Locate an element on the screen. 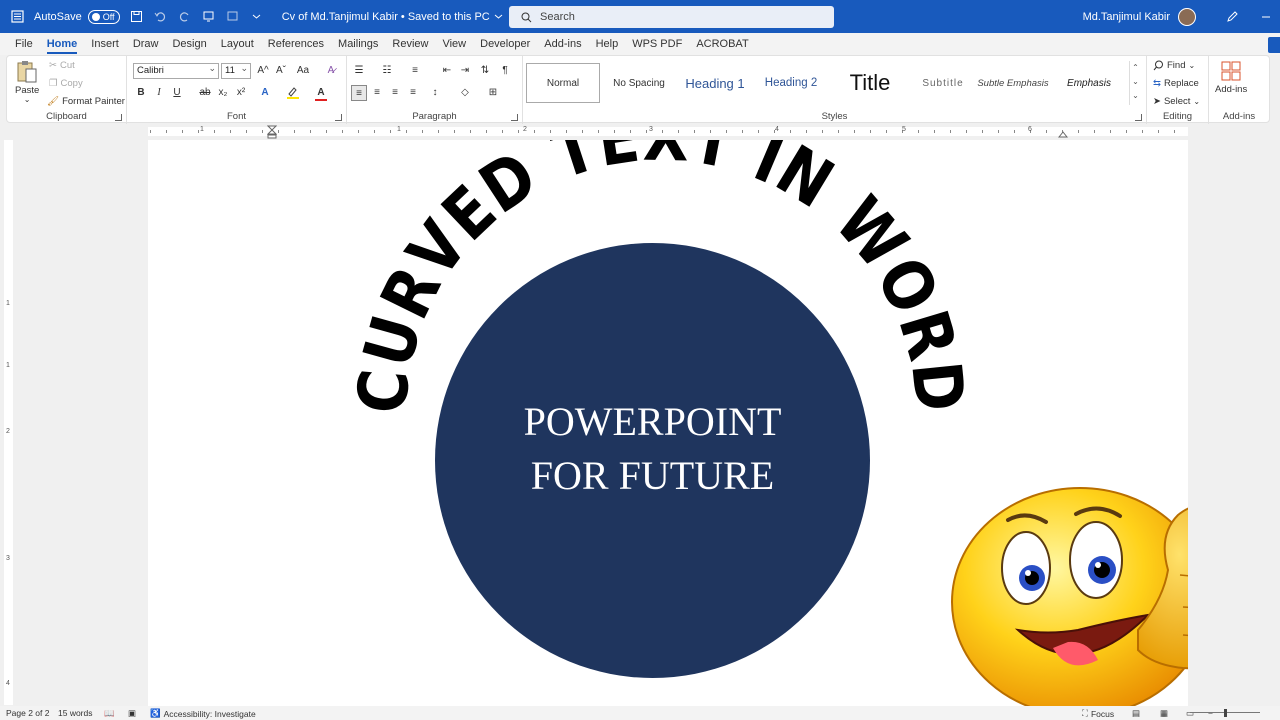 The image size is (1280, 720). tab-review: Review is located at coordinates (410, 44).